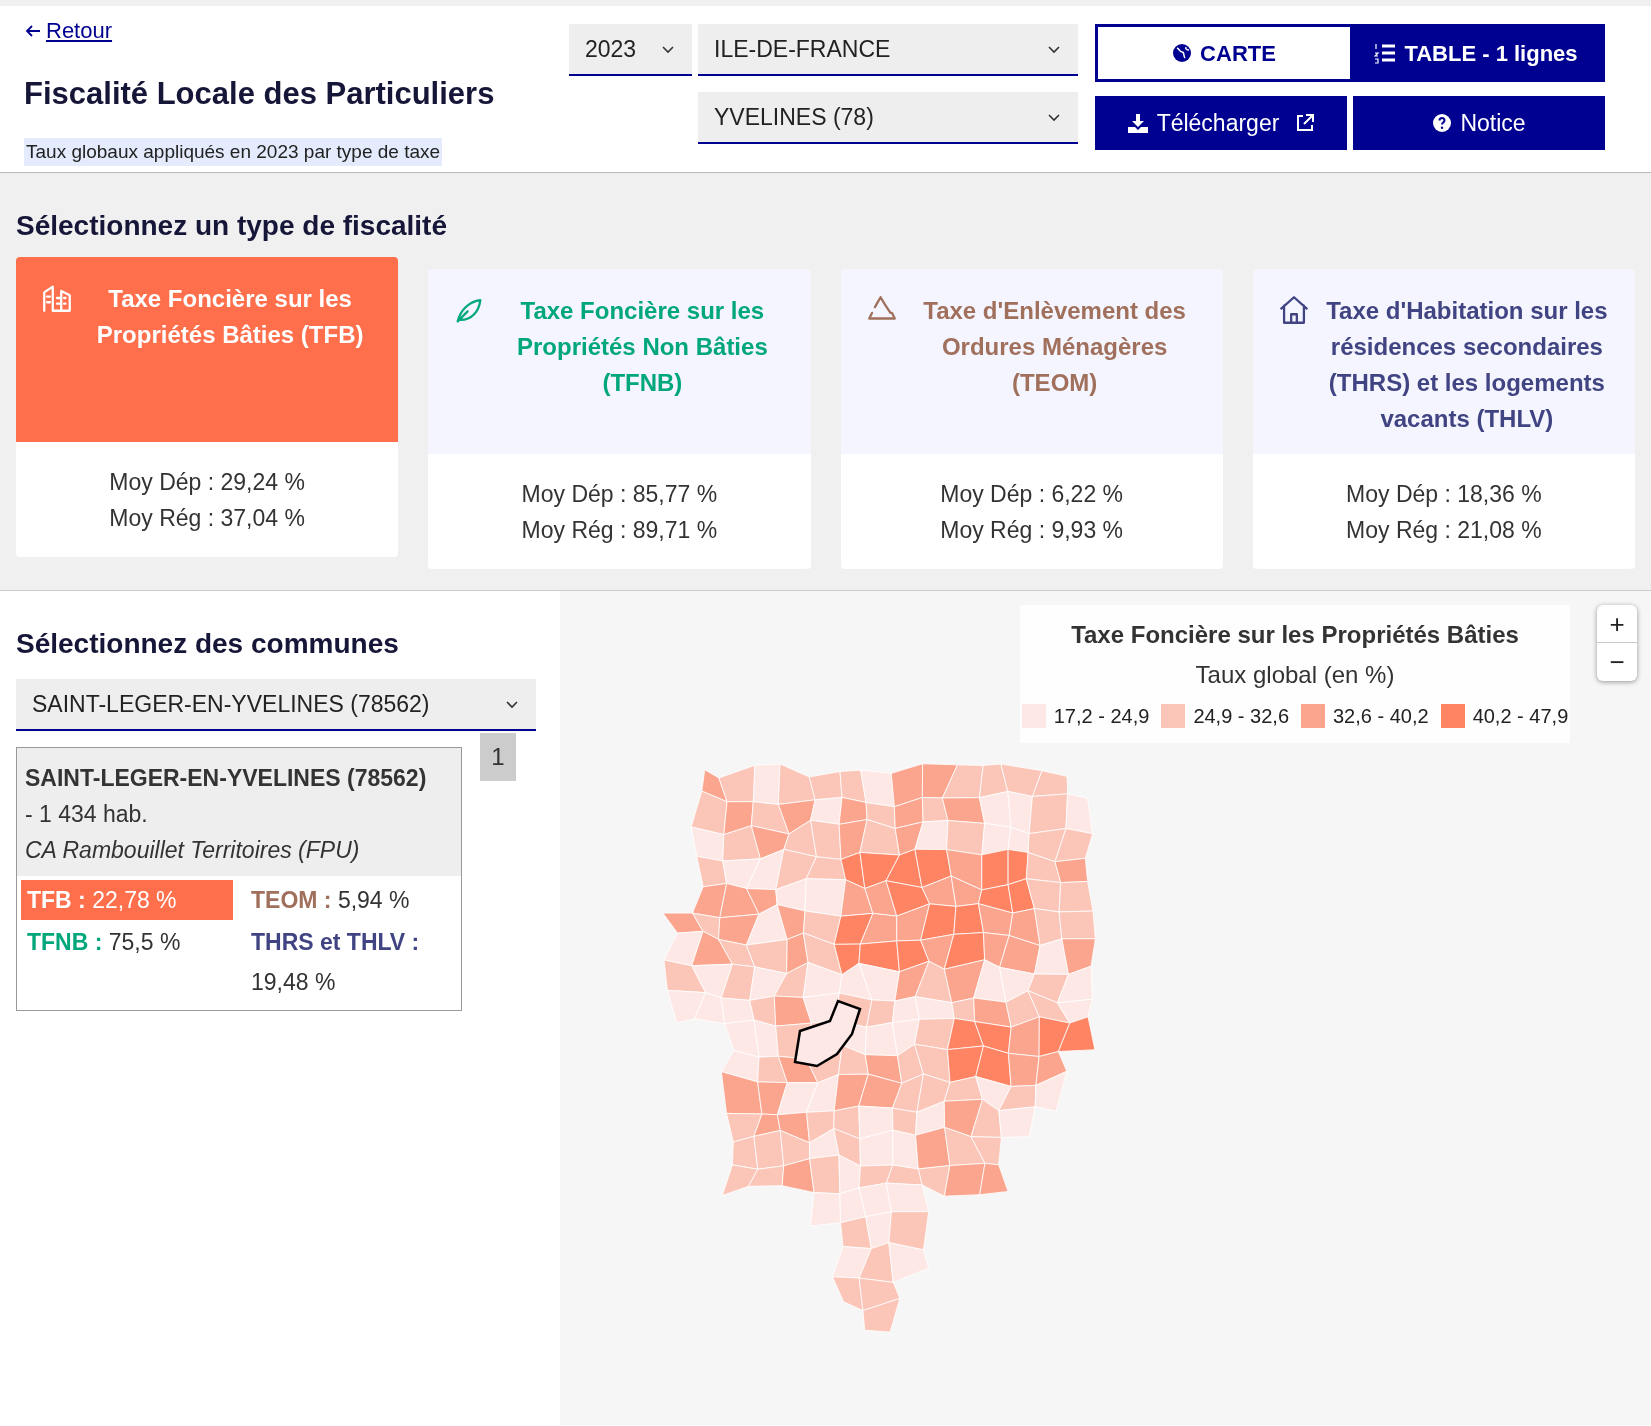 Image resolution: width=1651 pixels, height=1426 pixels. I want to click on department-average: Moy Dép : 6,22 %, so click(1032, 494).